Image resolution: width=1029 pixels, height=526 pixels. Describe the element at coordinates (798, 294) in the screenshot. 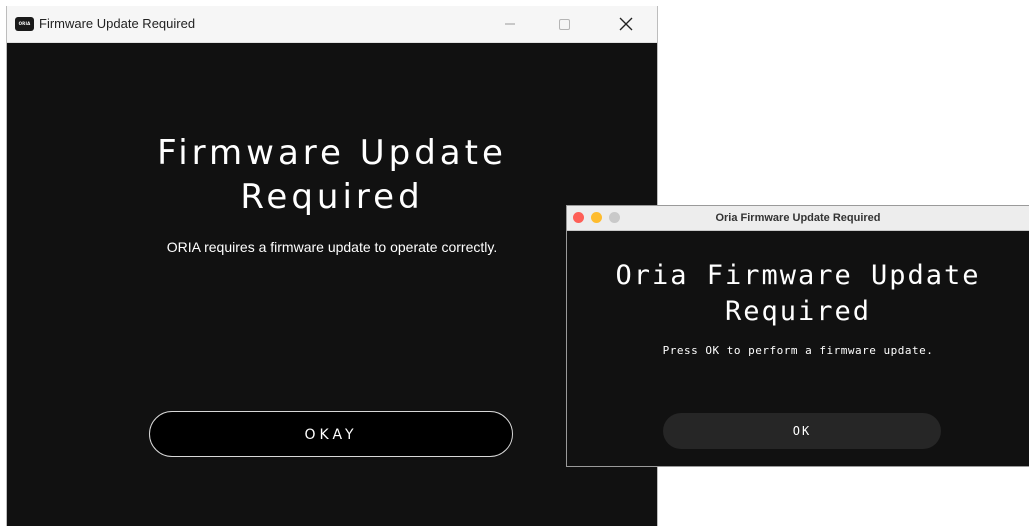

I see `mac-dialog-heading: Oria Firmware Update Required` at that location.